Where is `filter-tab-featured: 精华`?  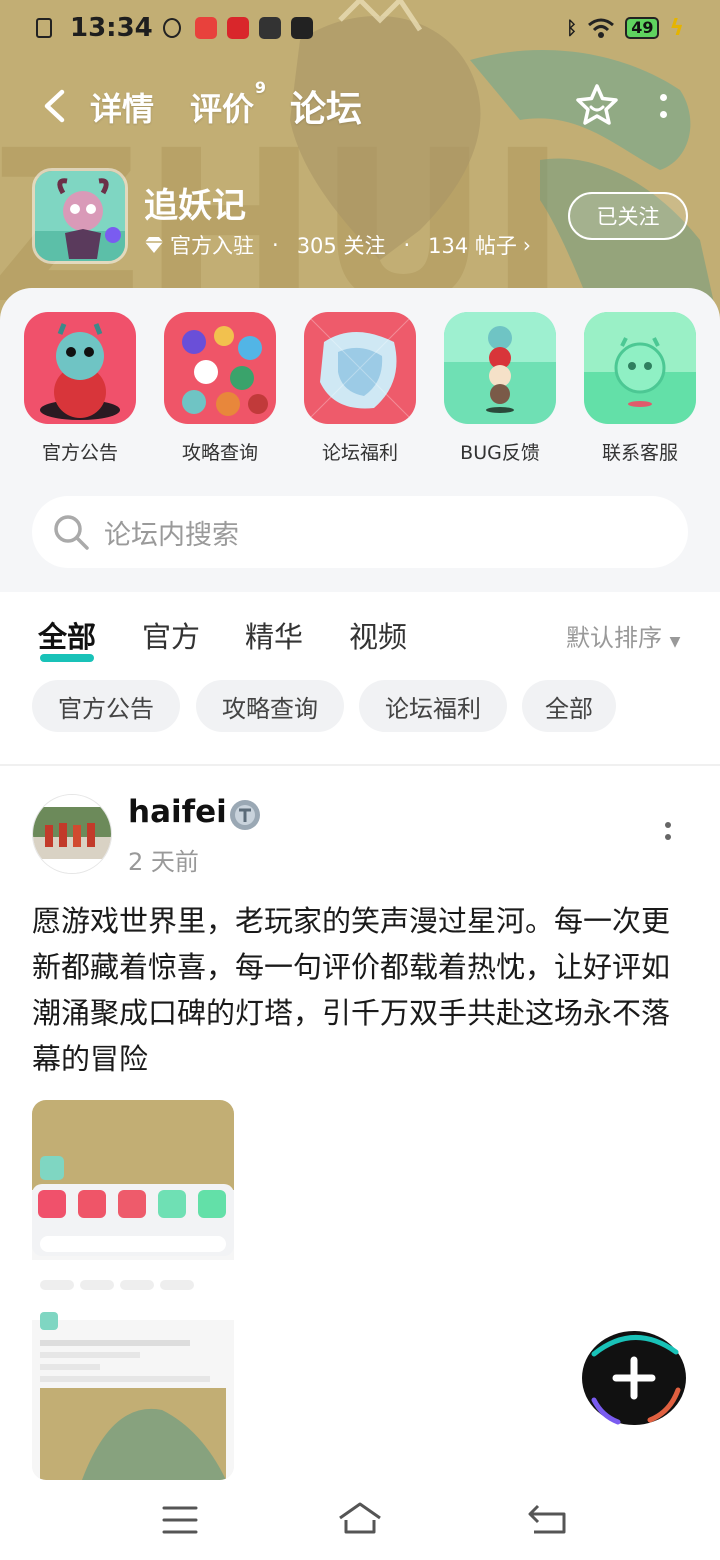 filter-tab-featured: 精华 is located at coordinates (274, 635).